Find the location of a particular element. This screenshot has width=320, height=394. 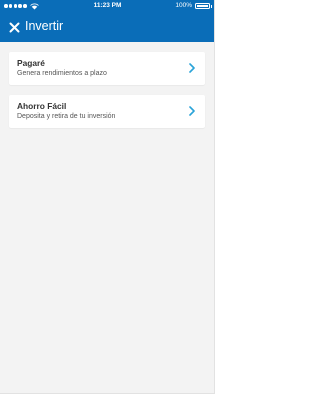

option-title: Pagaré is located at coordinates (31, 63).